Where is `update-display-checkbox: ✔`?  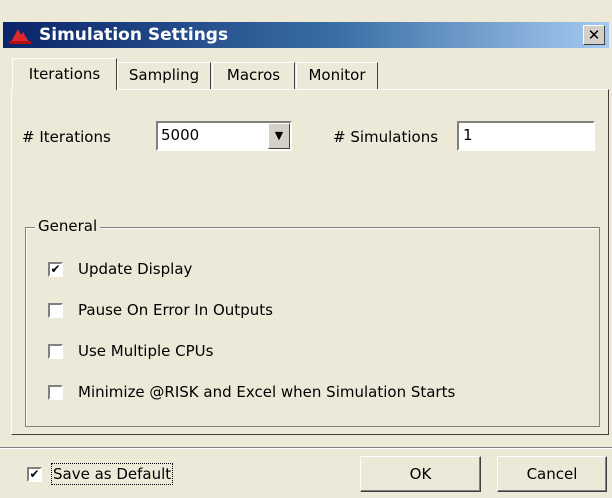
update-display-checkbox: ✔ is located at coordinates (55, 269).